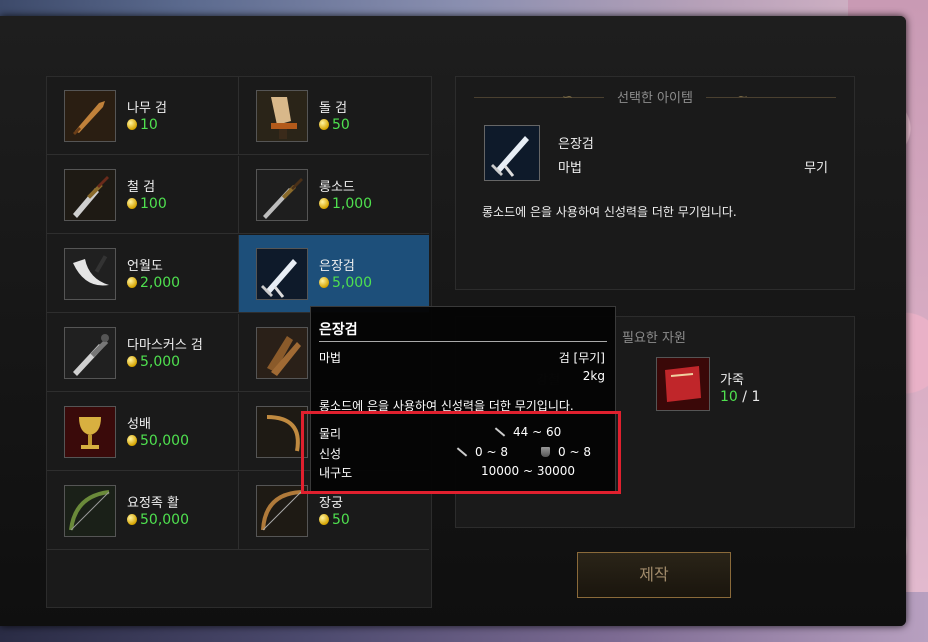  I want to click on item-cell: 철 검 100, so click(142, 195).